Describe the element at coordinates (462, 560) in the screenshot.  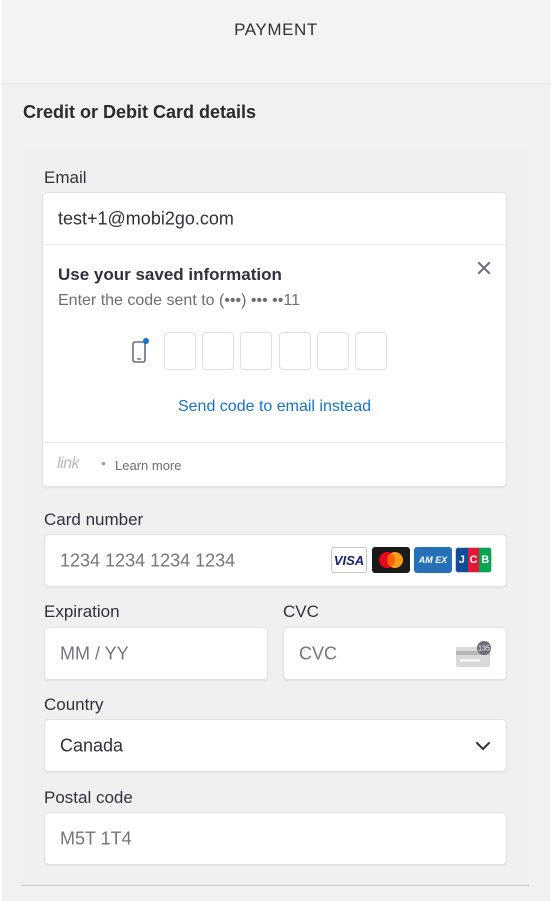
I see `jcb-letter: J` at that location.